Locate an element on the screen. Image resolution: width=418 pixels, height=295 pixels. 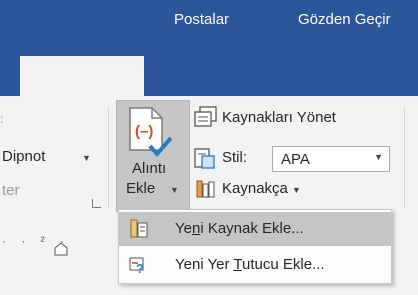
dialog-launcher-icon is located at coordinates (96, 203).